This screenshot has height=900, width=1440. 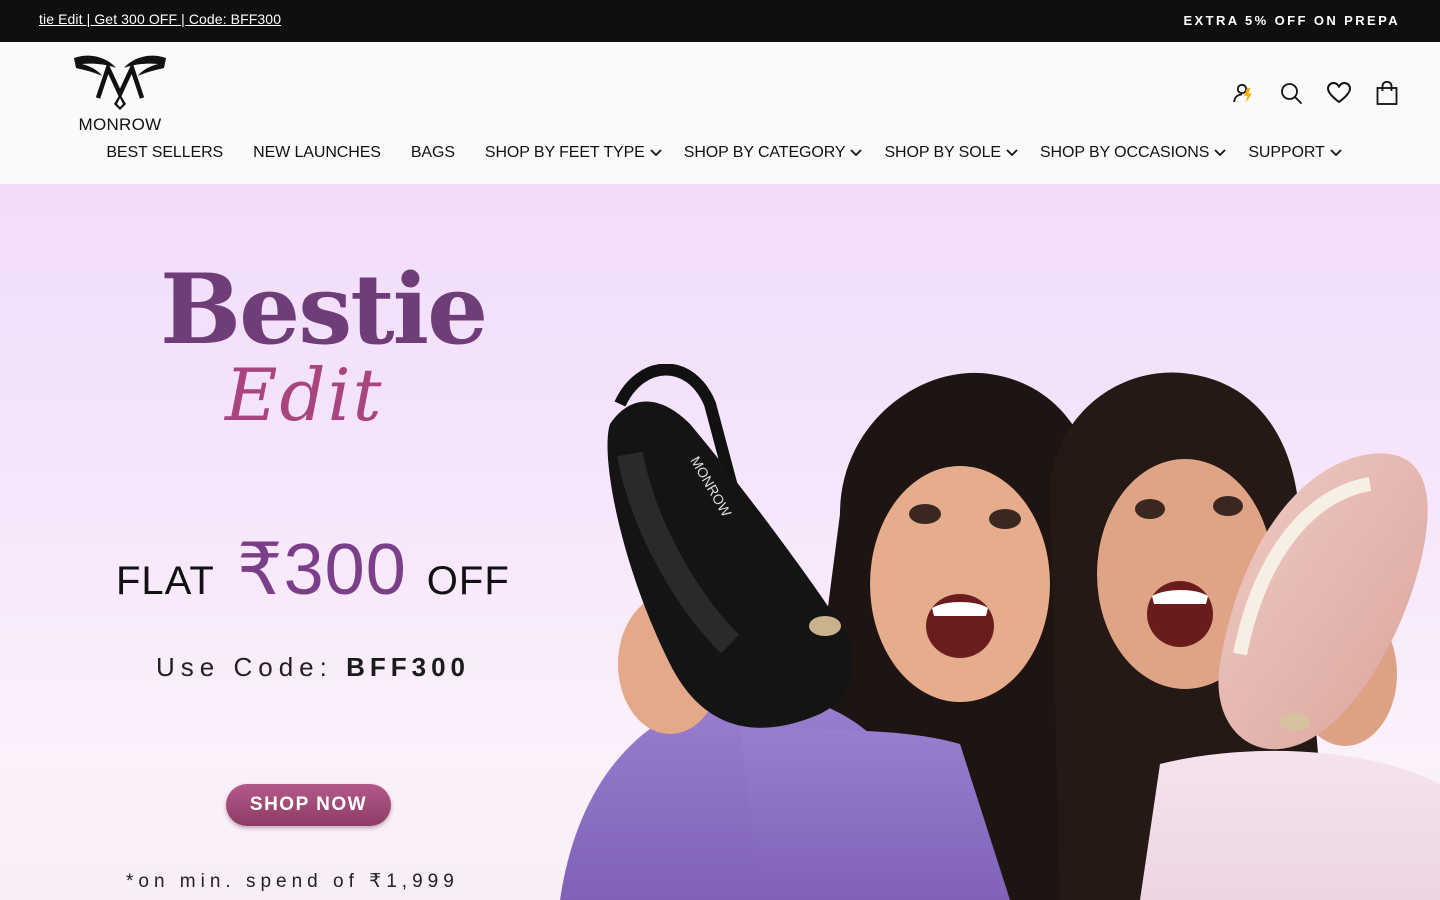 I want to click on search-icon, so click(x=1291, y=93).